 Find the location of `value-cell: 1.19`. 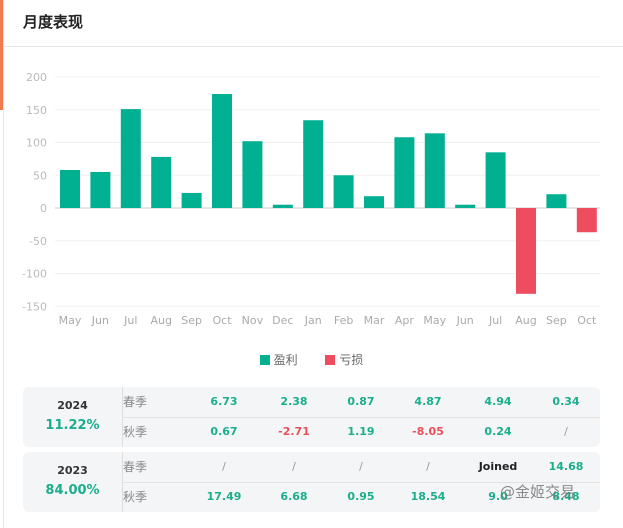

value-cell: 1.19 is located at coordinates (361, 431).